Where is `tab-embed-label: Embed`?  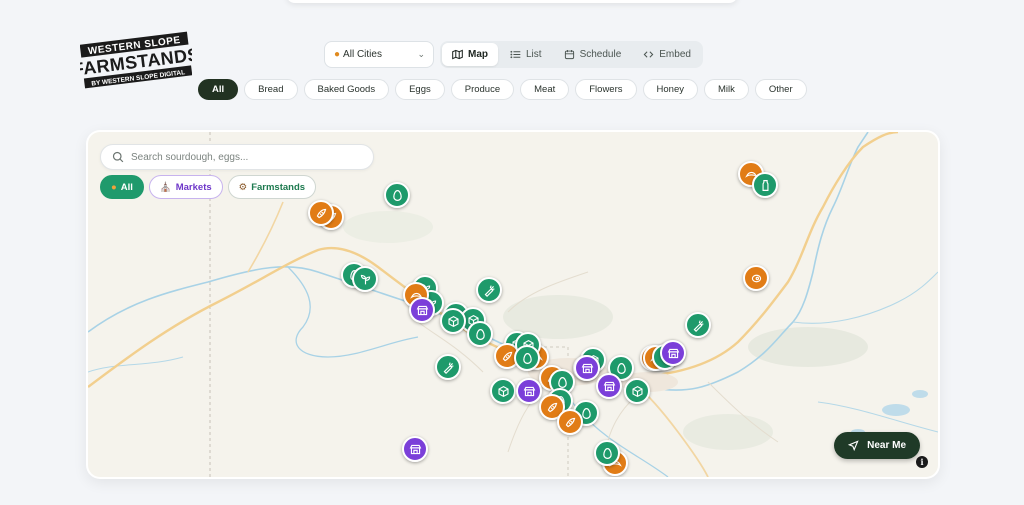
tab-embed-label: Embed is located at coordinates (675, 54).